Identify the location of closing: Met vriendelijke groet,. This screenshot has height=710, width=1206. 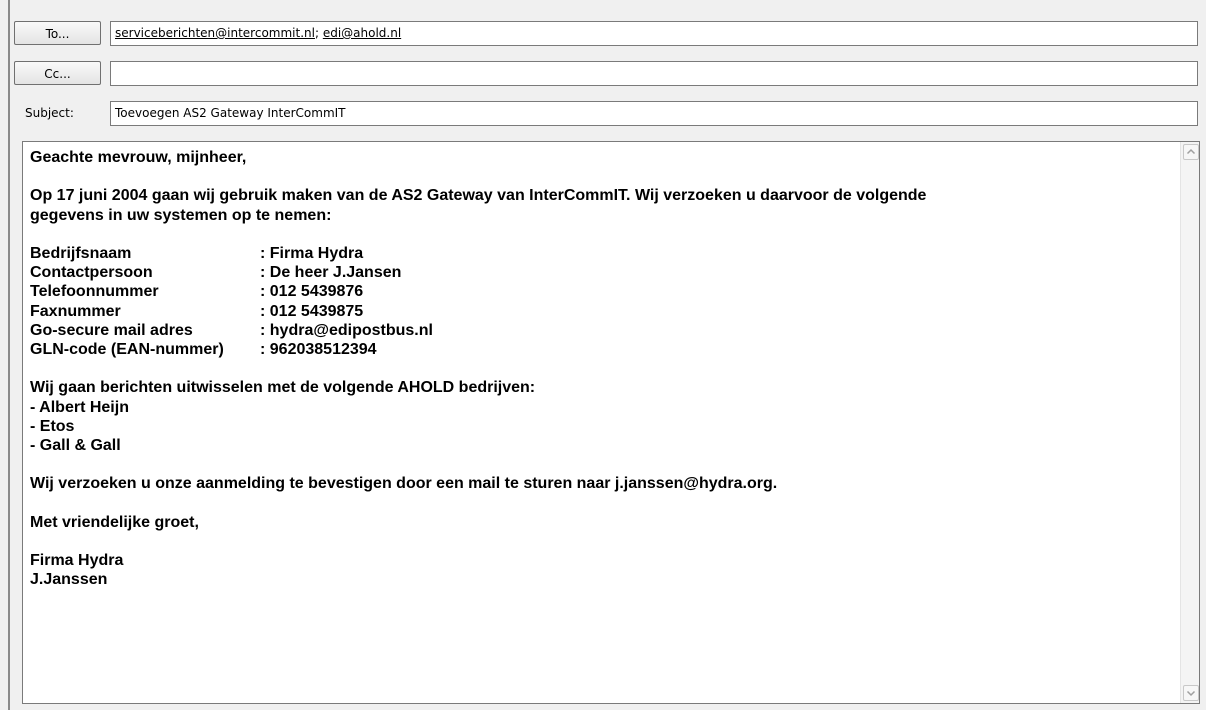
(114, 522).